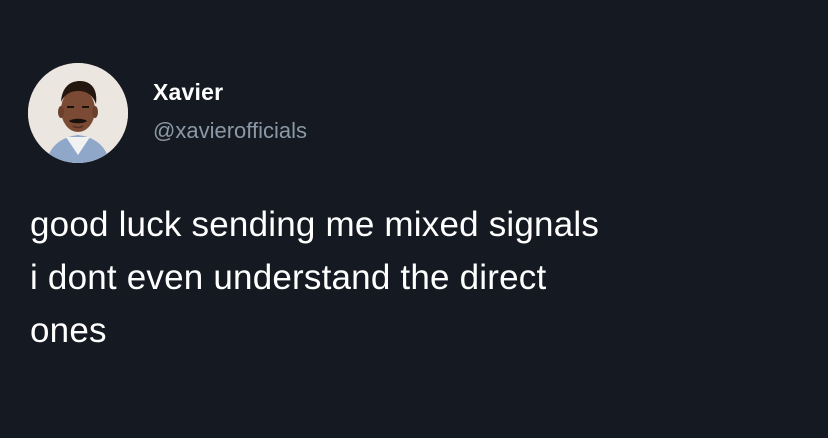  Describe the element at coordinates (230, 131) in the screenshot. I see `user-handle: @xavierofficials` at that location.